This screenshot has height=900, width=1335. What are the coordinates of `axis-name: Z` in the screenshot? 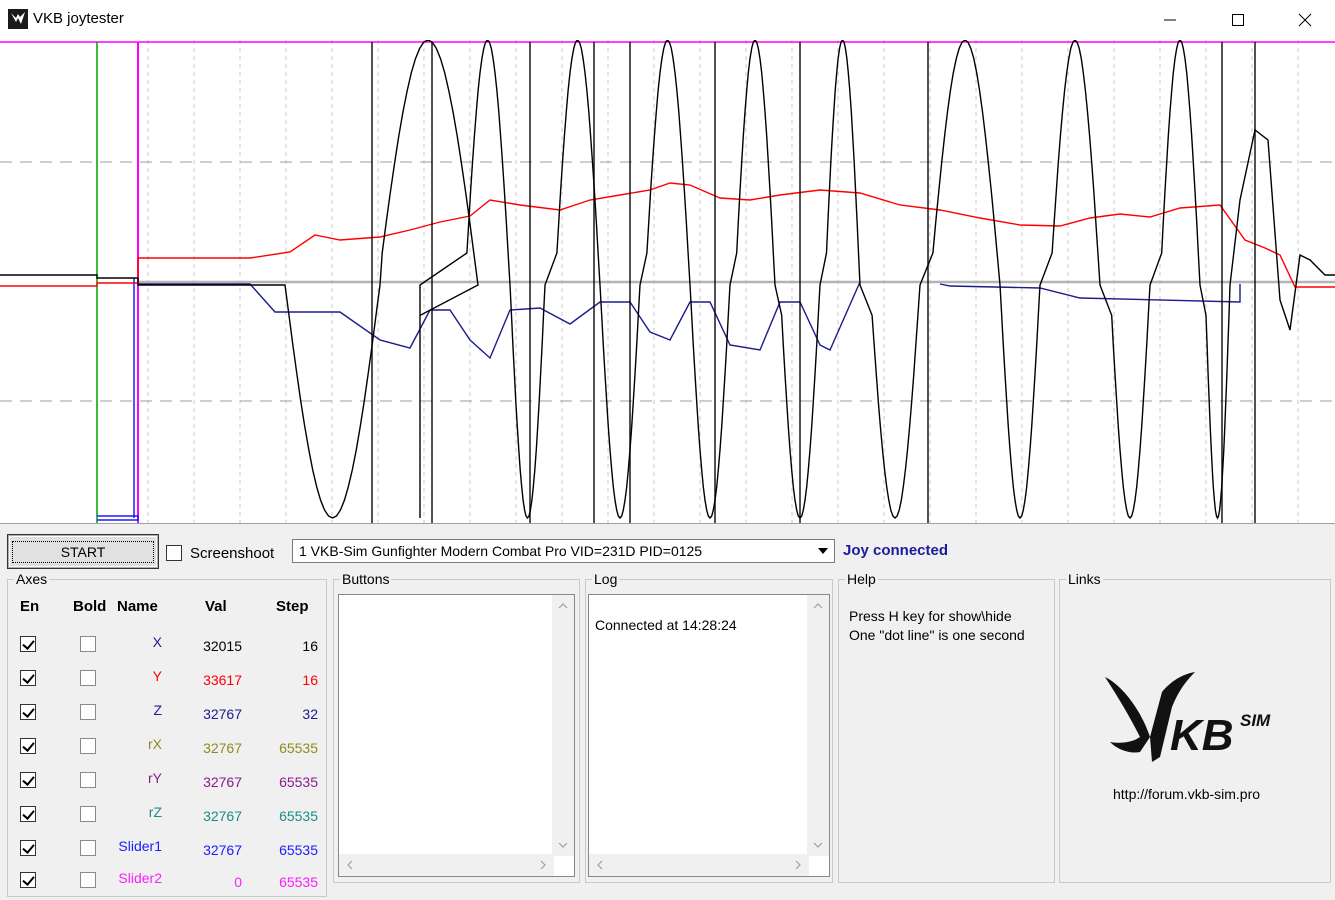 It's located at (157, 710).